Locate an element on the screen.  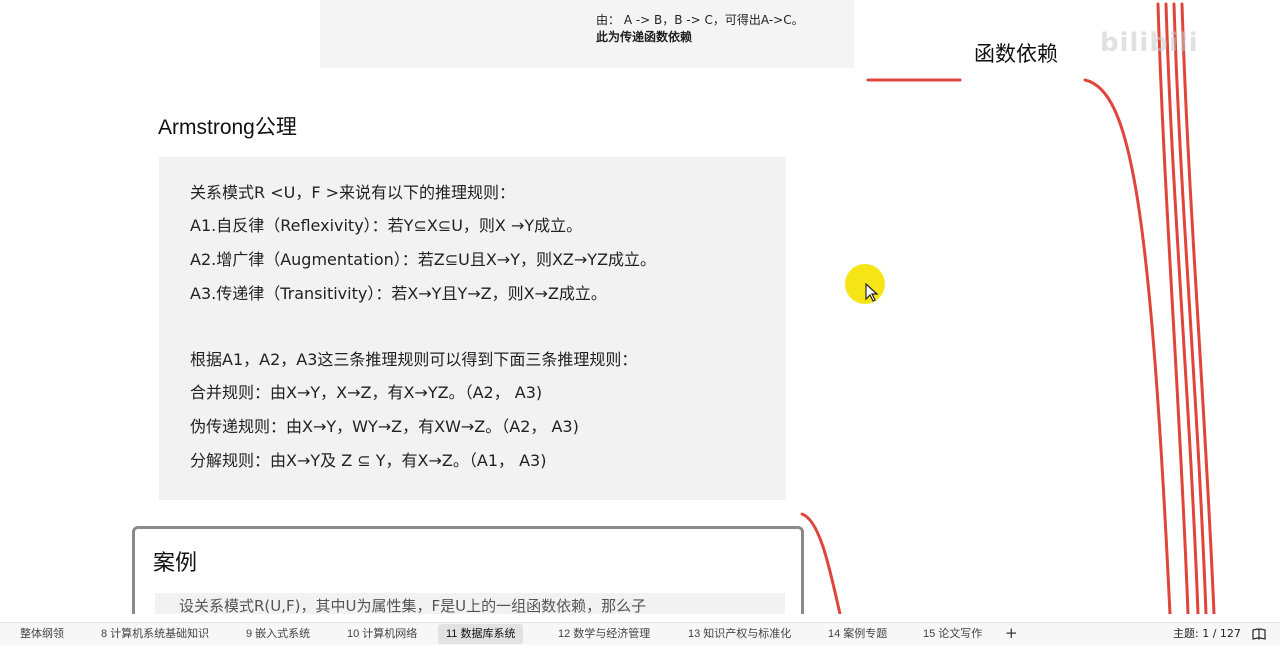
tab-paper-writing: 15 论文写作 is located at coordinates (952, 634).